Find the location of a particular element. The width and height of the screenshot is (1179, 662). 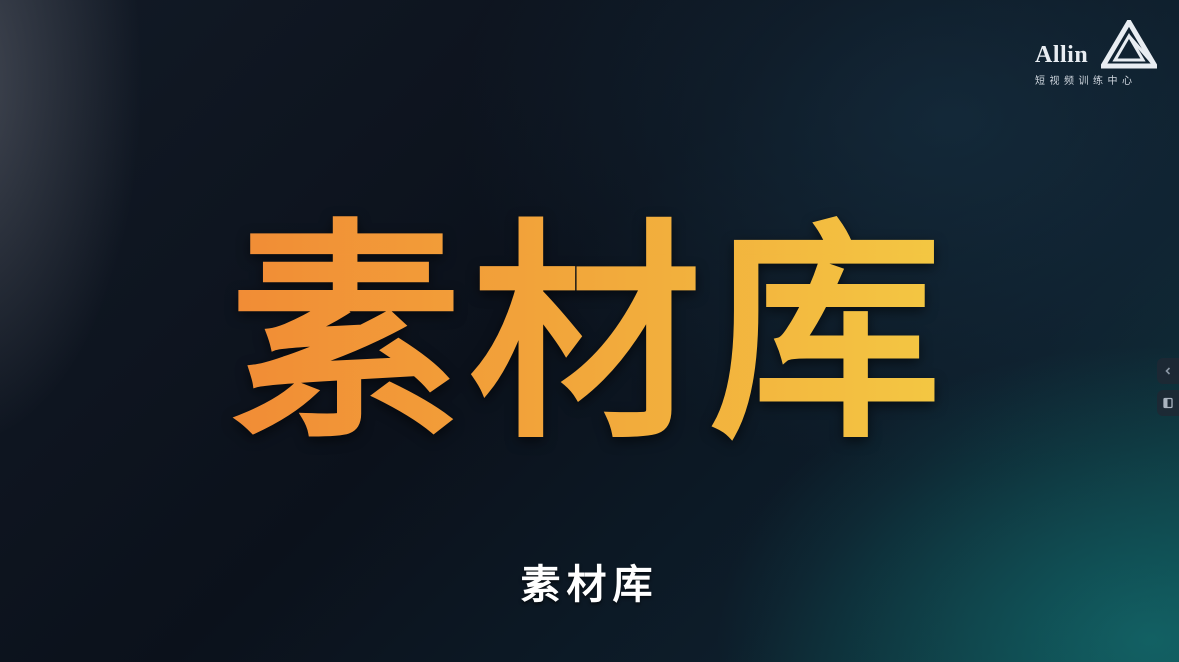

triangle-logo-icon is located at coordinates (1129, 44).